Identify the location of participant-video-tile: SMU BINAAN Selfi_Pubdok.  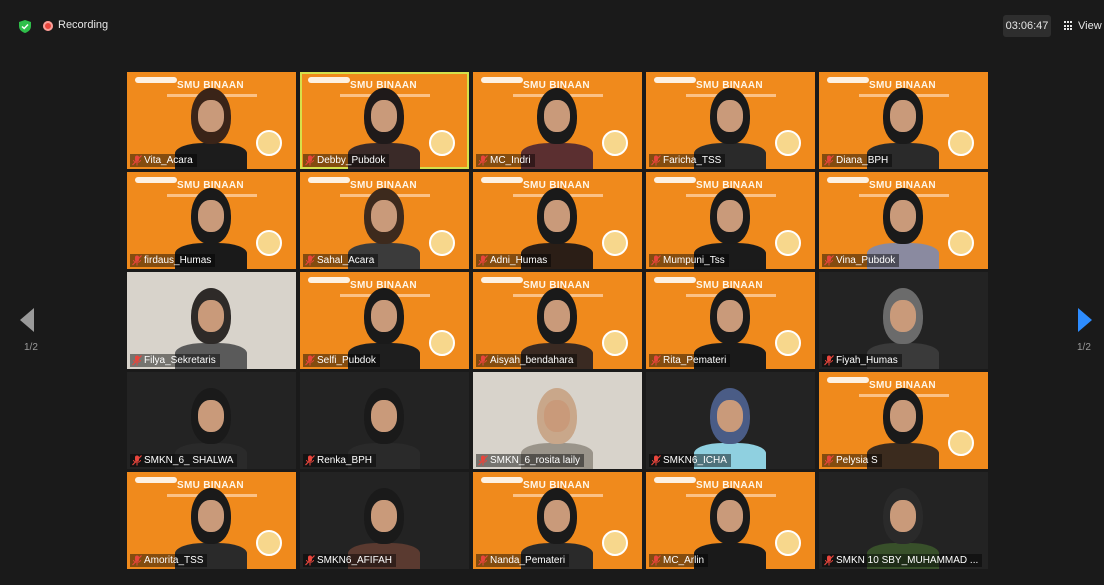
(384, 320).